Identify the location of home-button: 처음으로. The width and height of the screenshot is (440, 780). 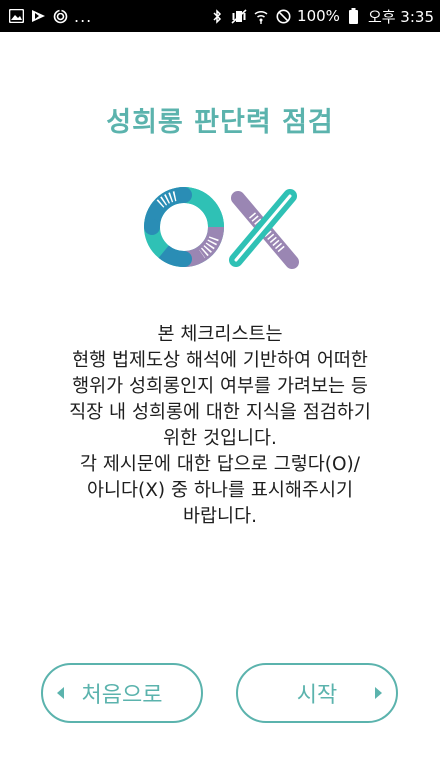
(122, 693).